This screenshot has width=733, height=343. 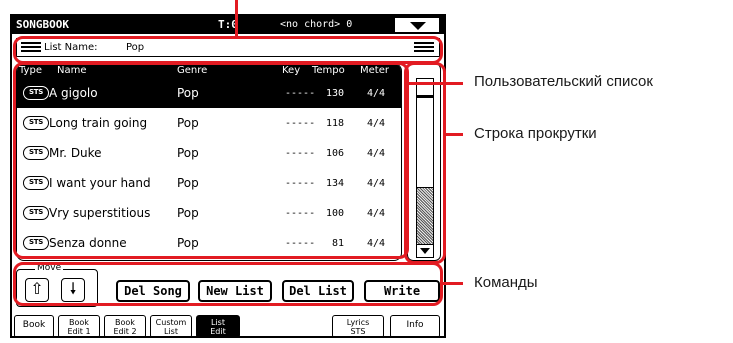 What do you see at coordinates (316, 24) in the screenshot?
I see `chord-readout: <no chord> 0` at bounding box center [316, 24].